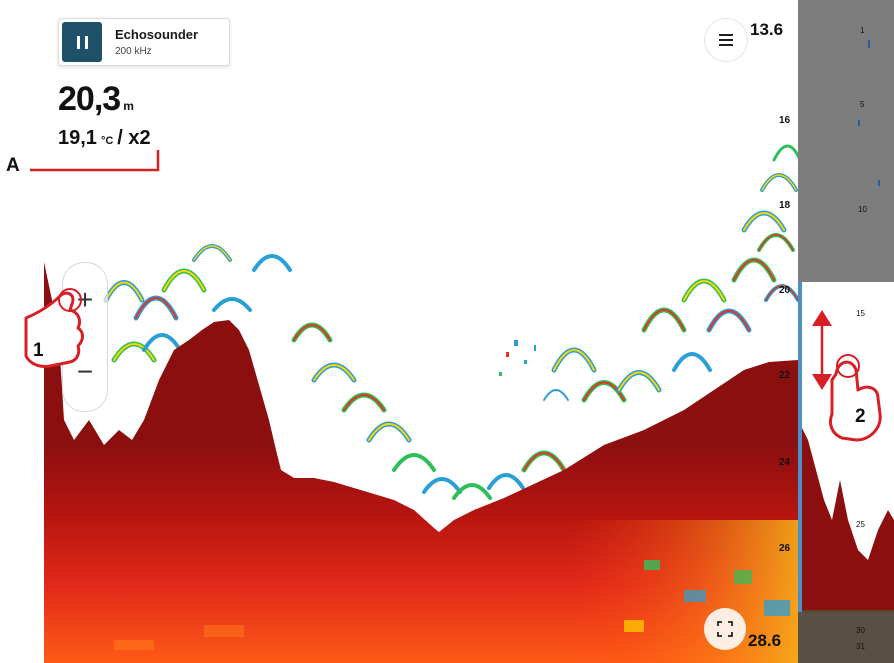 The height and width of the screenshot is (663, 894). I want to click on depth-tick: 26, so click(785, 548).